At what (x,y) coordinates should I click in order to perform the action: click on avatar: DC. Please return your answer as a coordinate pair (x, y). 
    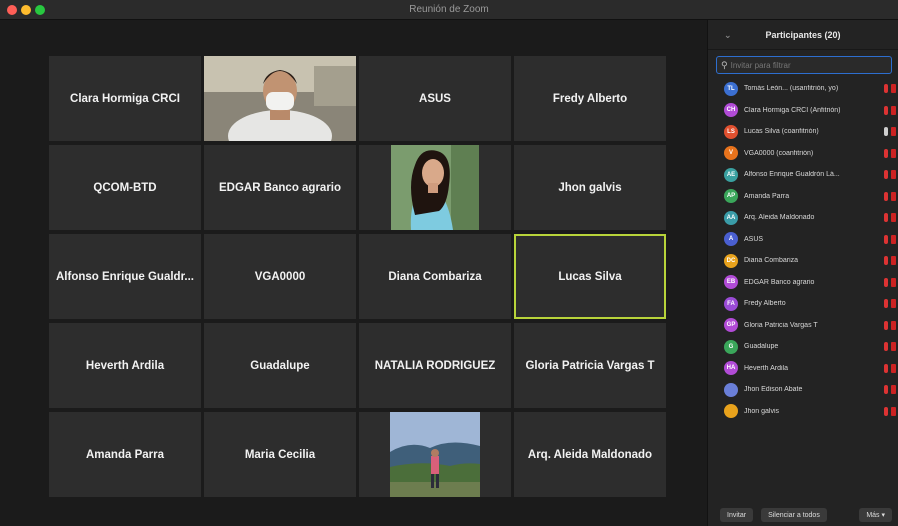
    Looking at the image, I should click on (731, 260).